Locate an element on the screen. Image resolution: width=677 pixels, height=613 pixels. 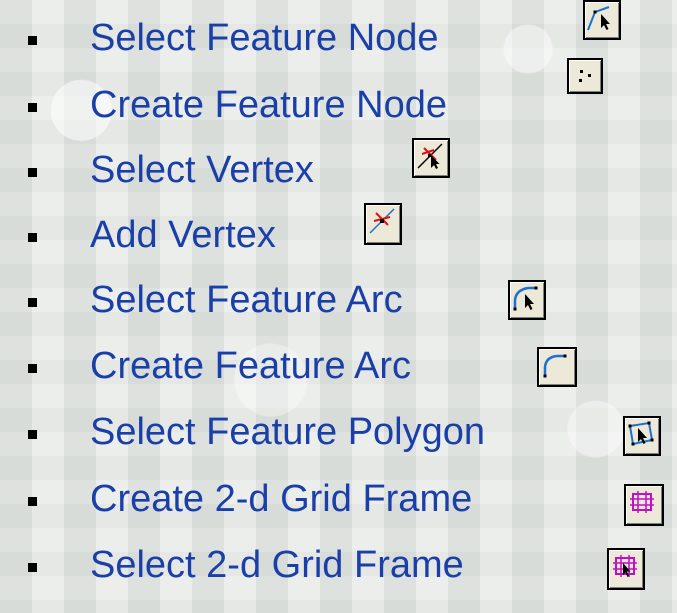
item-label: Create 2-d Grid Frame is located at coordinates (281, 499).